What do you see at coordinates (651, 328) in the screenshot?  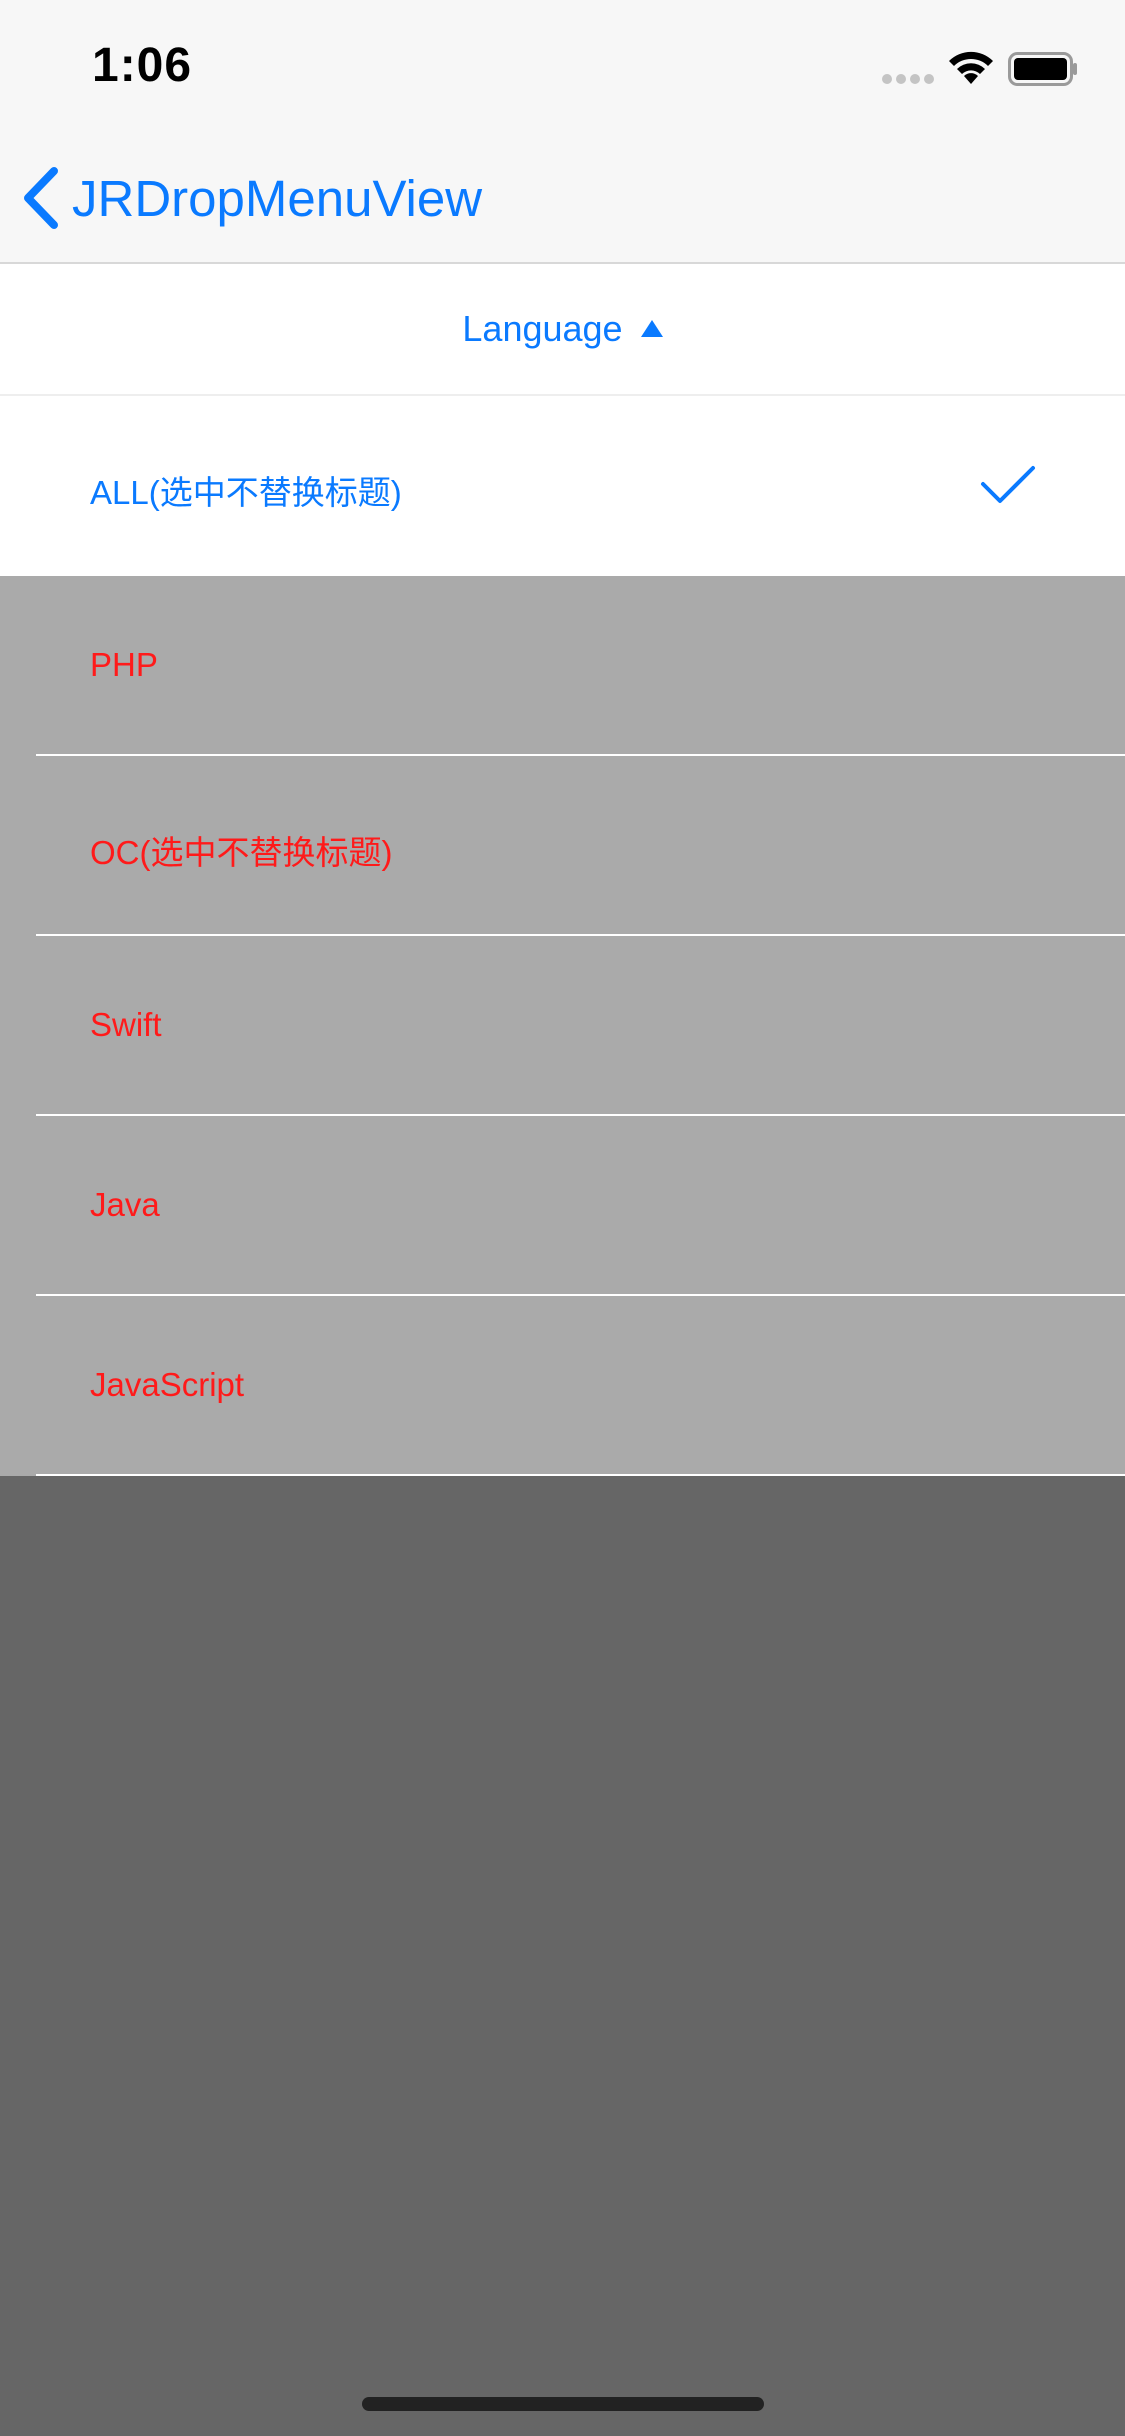 I see `triangle-up-icon` at bounding box center [651, 328].